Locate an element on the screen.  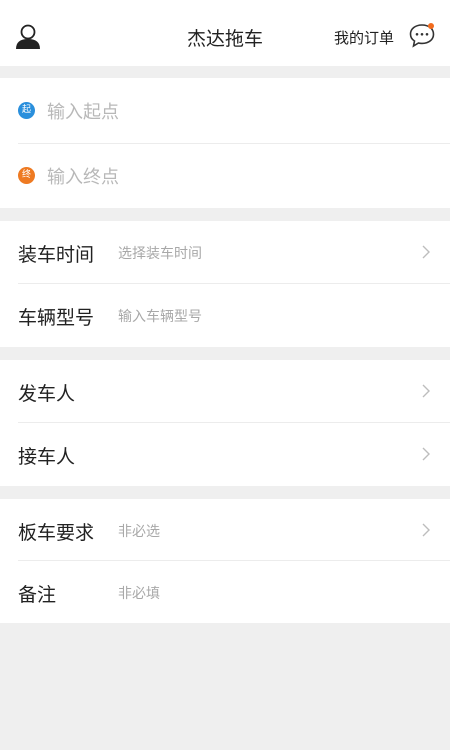
my-orders-link: 我的订单 is located at coordinates (364, 37).